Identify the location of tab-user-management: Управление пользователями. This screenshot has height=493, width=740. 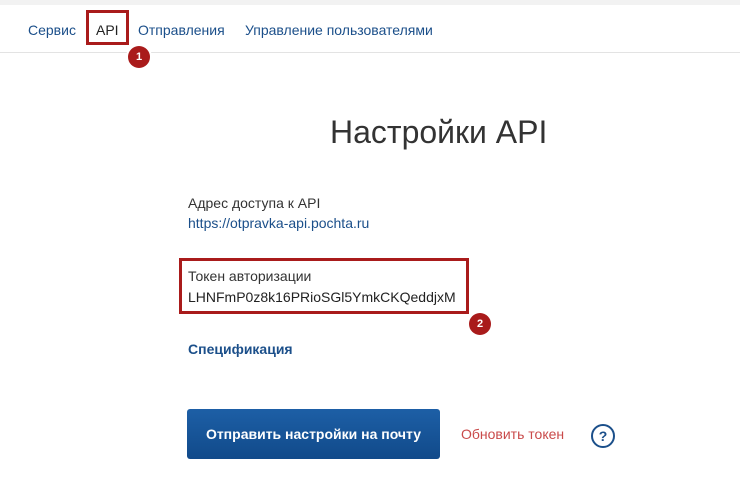
(339, 30).